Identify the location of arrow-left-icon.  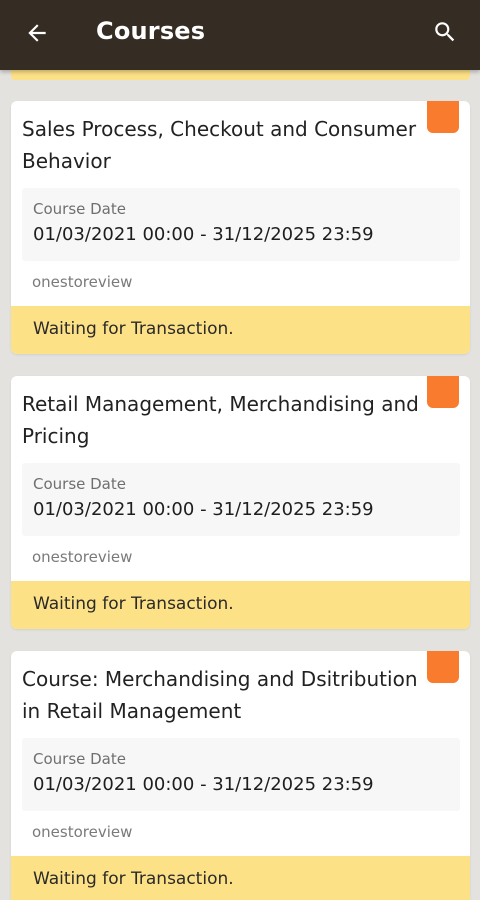
(37, 35).